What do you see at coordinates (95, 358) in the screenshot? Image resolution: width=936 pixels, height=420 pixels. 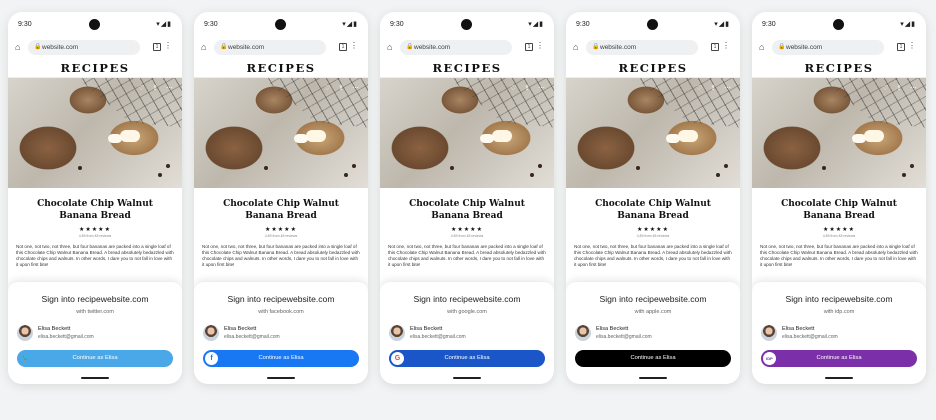 I see `continue-button: 🐦 Continue as Elisa` at bounding box center [95, 358].